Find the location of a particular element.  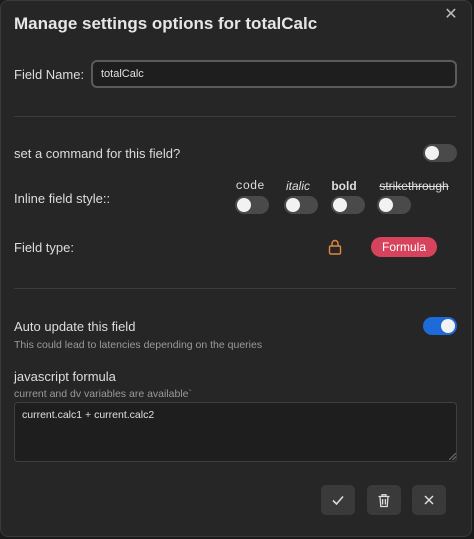

field-name-input is located at coordinates (274, 74).